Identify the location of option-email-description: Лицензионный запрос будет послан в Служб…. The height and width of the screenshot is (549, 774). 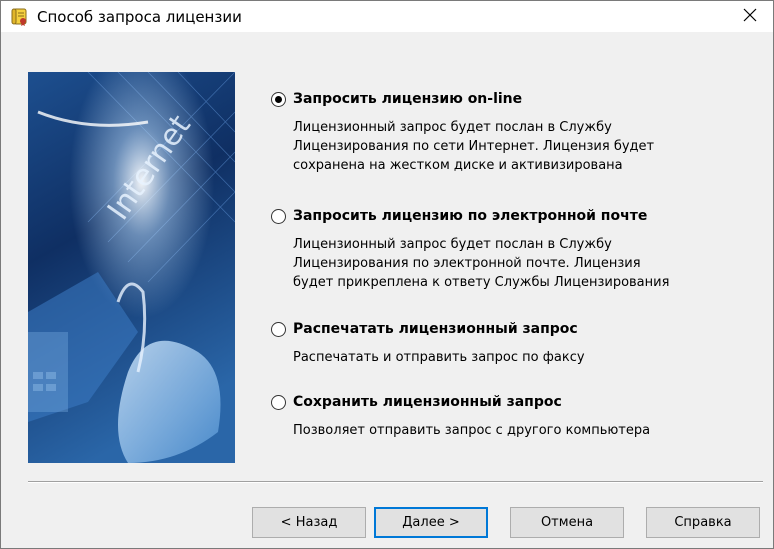
(528, 263).